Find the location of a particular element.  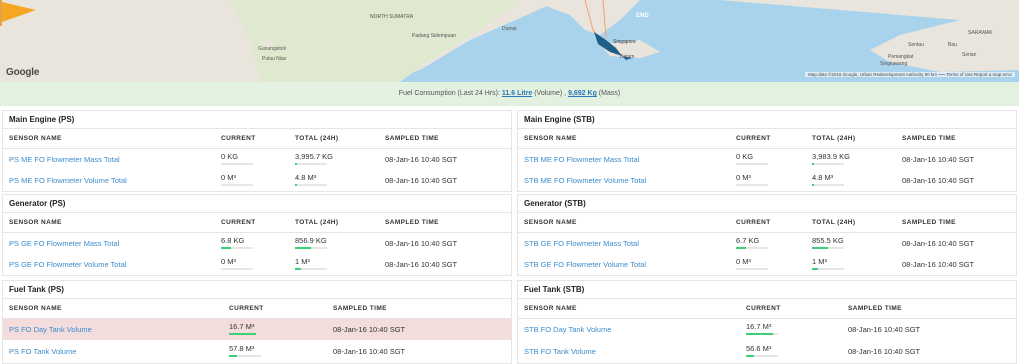

sensor-link: STB ME FO Flowmeter Mass Total is located at coordinates (581, 159).